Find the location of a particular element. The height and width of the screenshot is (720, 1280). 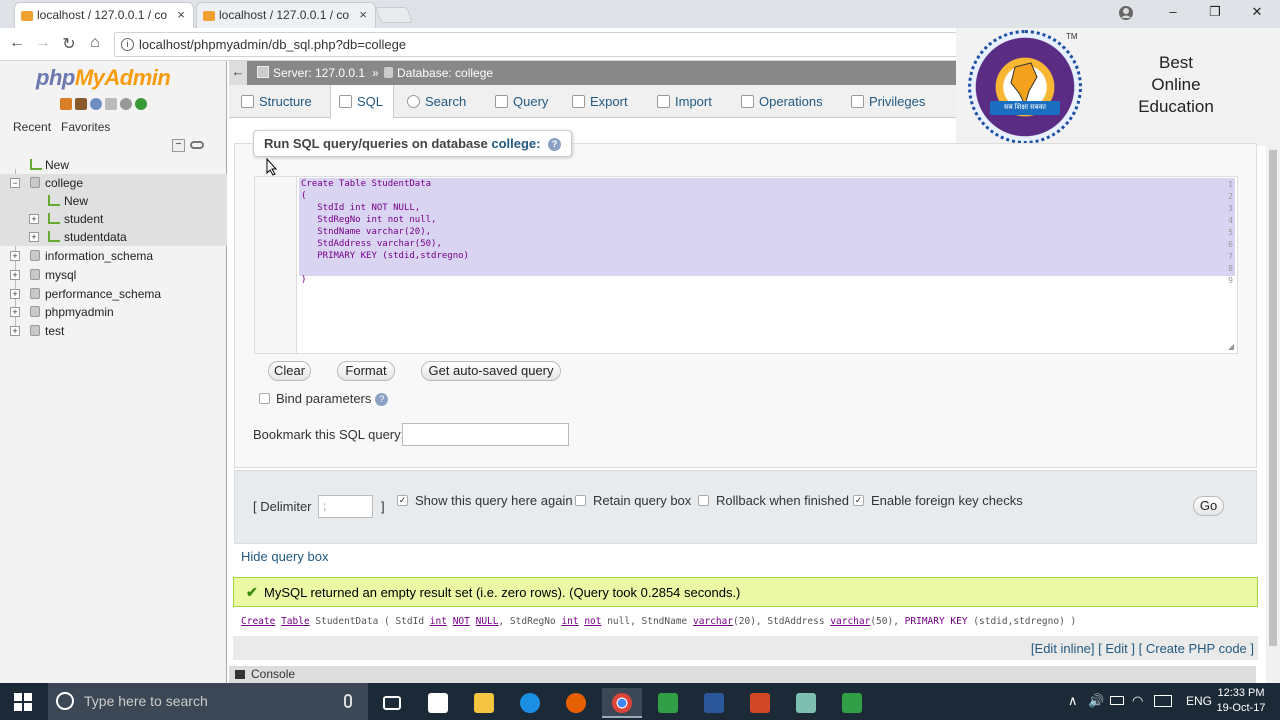

phpmyadmin-logo: phpMyAdmin is located at coordinates (103, 78).